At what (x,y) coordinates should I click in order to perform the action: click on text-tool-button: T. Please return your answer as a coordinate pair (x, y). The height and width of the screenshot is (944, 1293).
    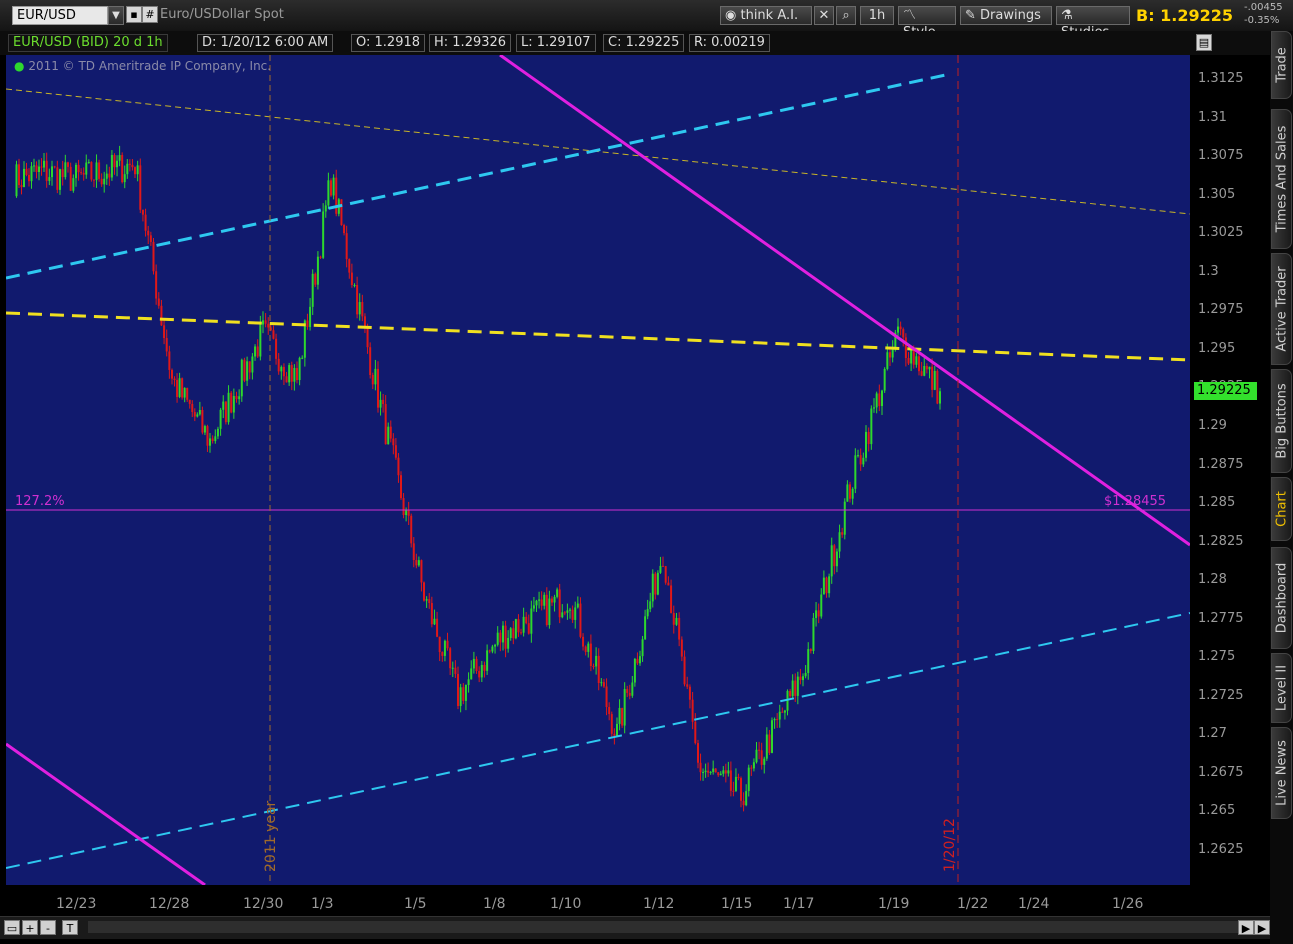
    Looking at the image, I should click on (70, 927).